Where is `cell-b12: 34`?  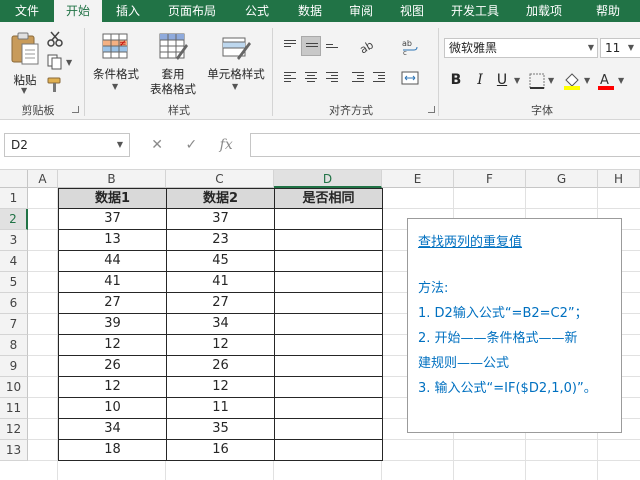
cell-b12: 34 is located at coordinates (112, 429).